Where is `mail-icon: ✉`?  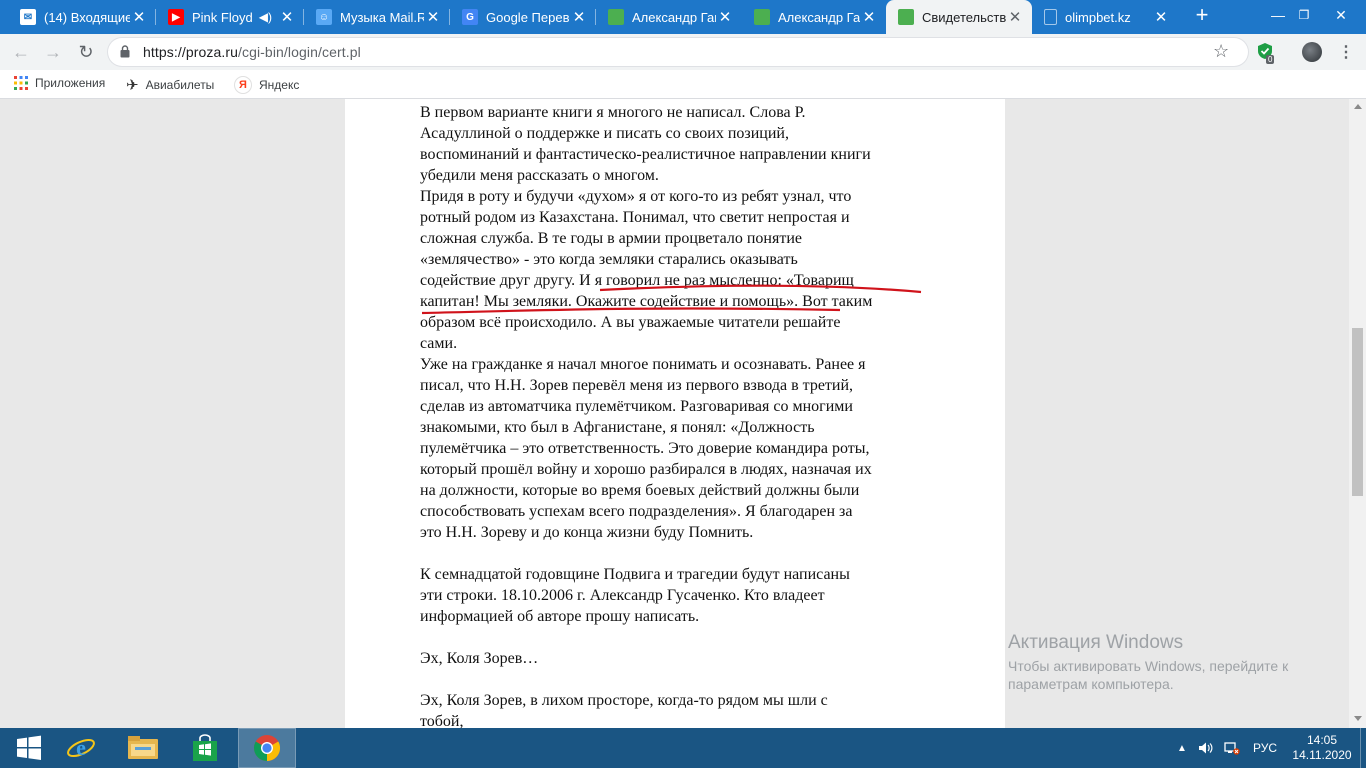
mail-icon: ✉ is located at coordinates (28, 17).